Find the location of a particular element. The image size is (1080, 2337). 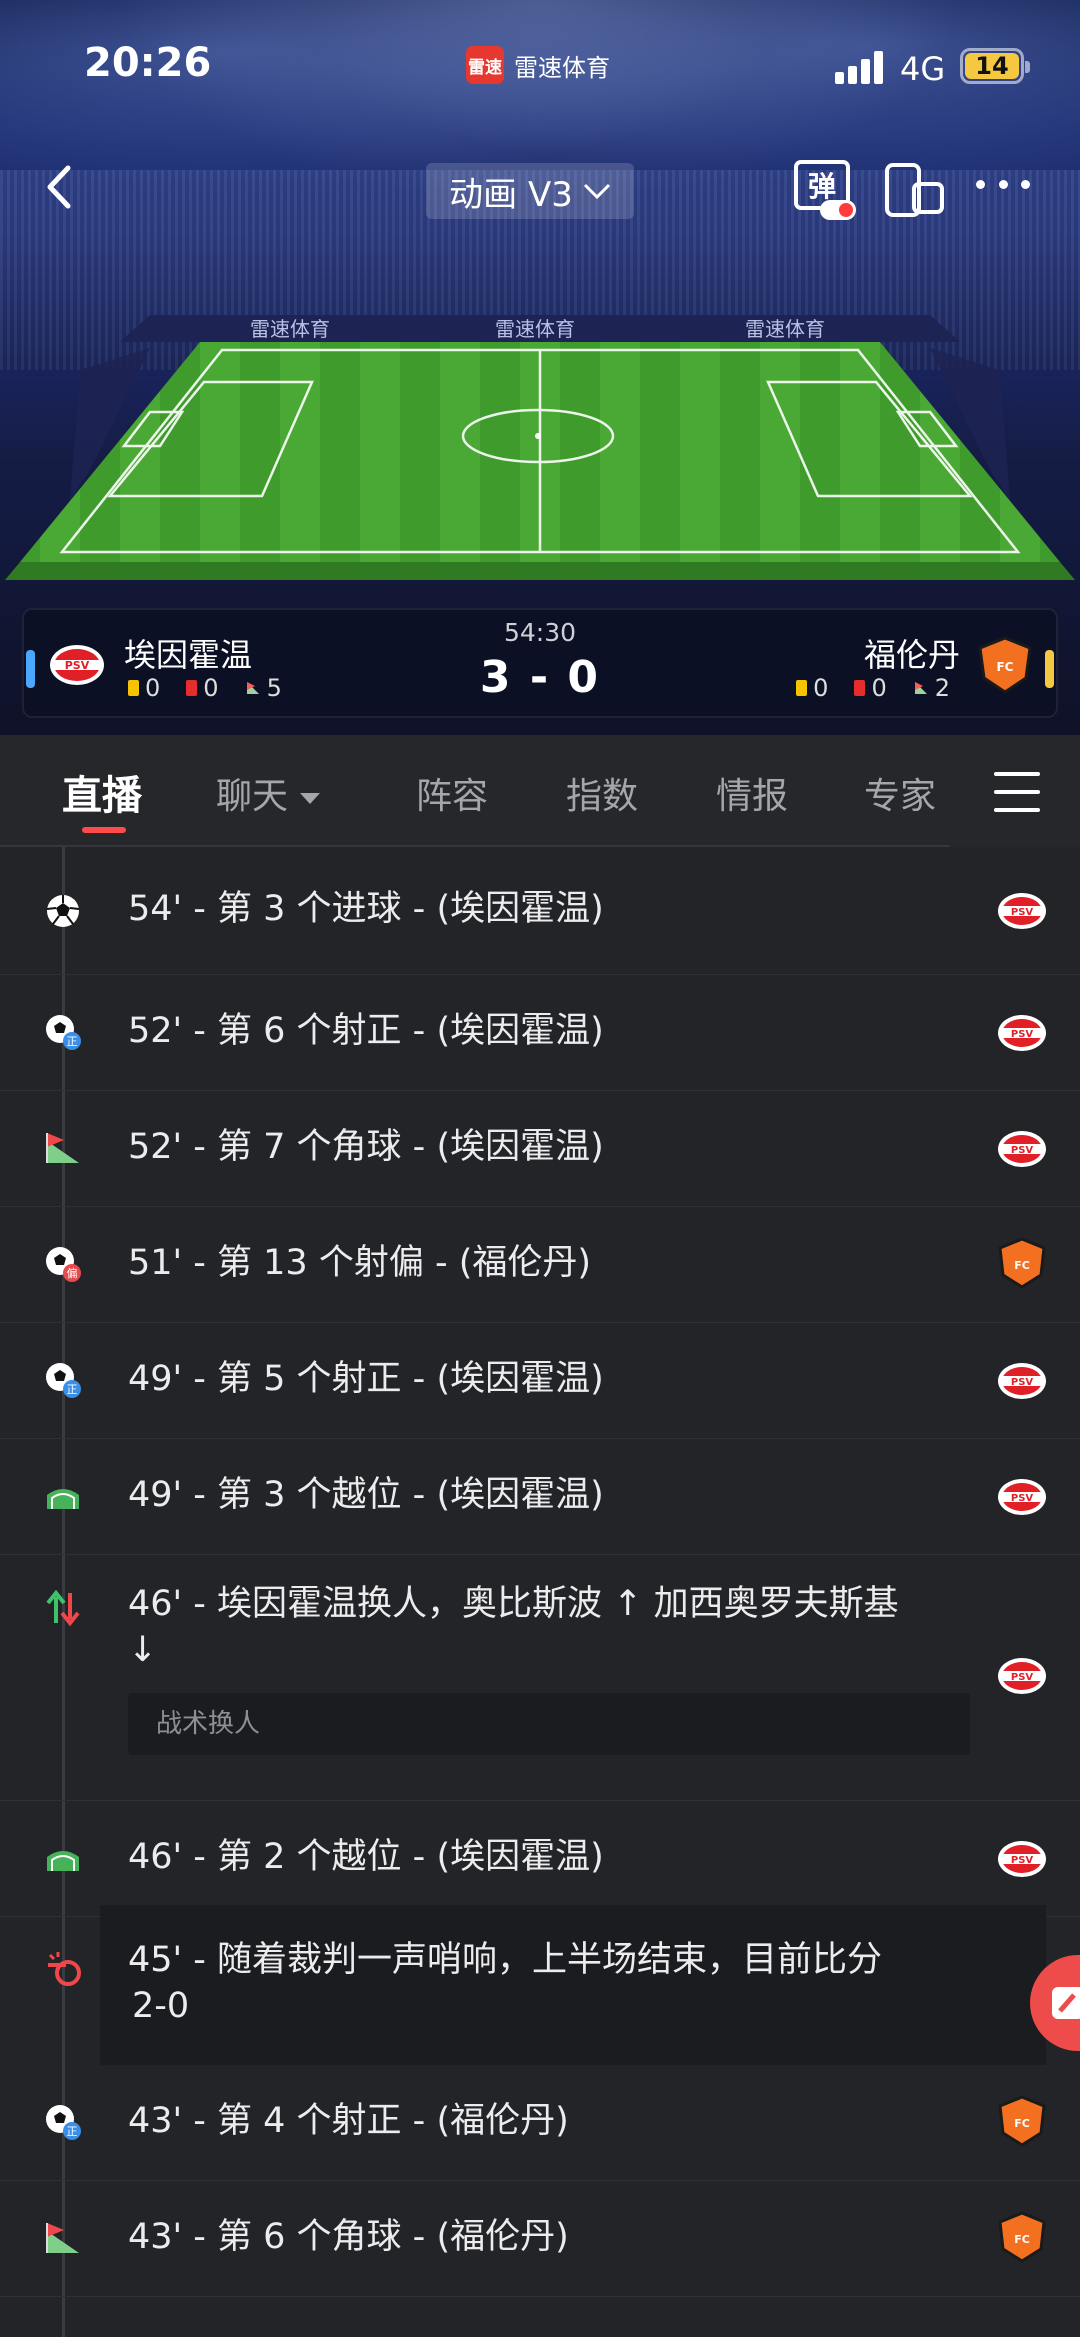

event-note: 战术换人 is located at coordinates (549, 1724).